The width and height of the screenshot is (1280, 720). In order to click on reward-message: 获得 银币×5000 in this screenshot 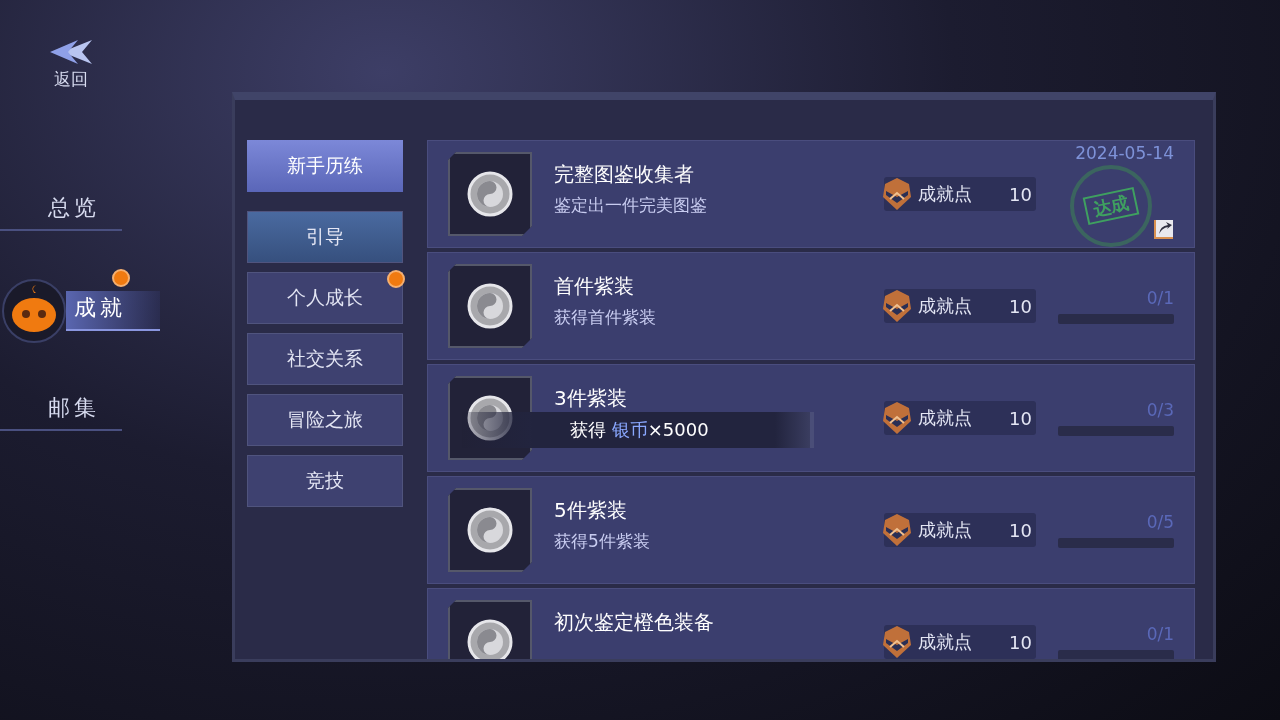, I will do `click(639, 430)`.